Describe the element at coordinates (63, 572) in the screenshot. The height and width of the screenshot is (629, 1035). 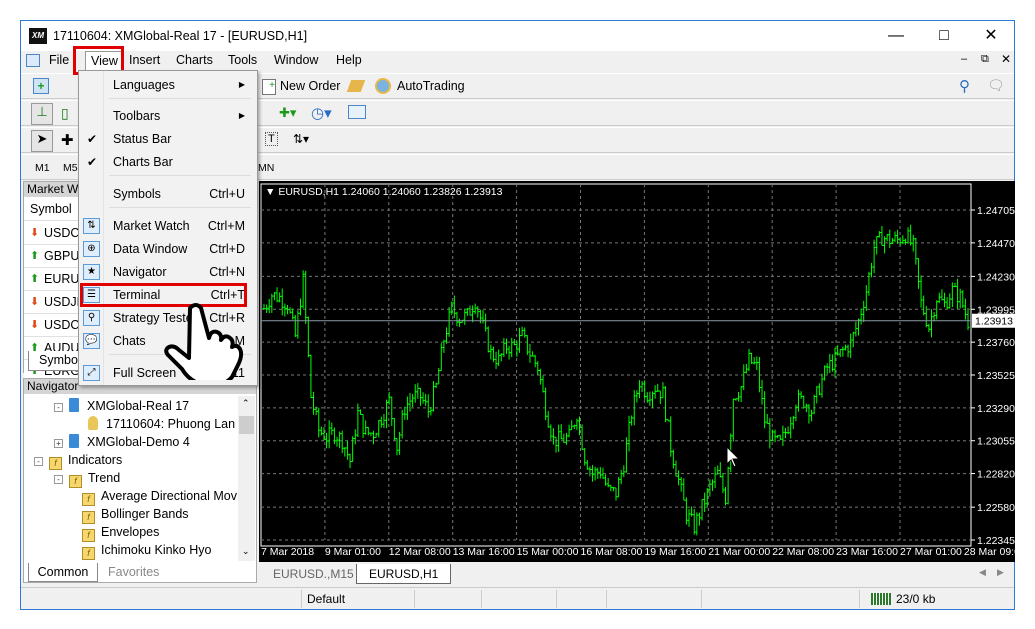
I see `tab-common: Common` at that location.